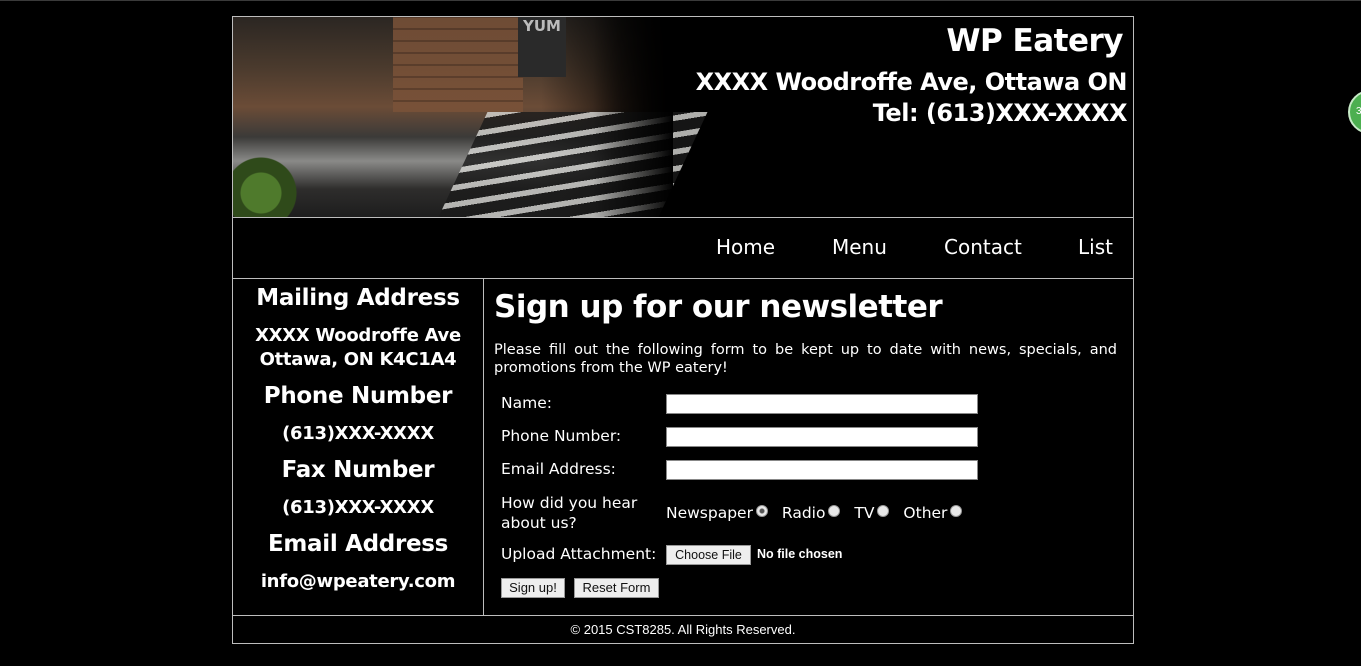 Image resolution: width=1361 pixels, height=666 pixels. I want to click on option-other-label: Other, so click(925, 513).